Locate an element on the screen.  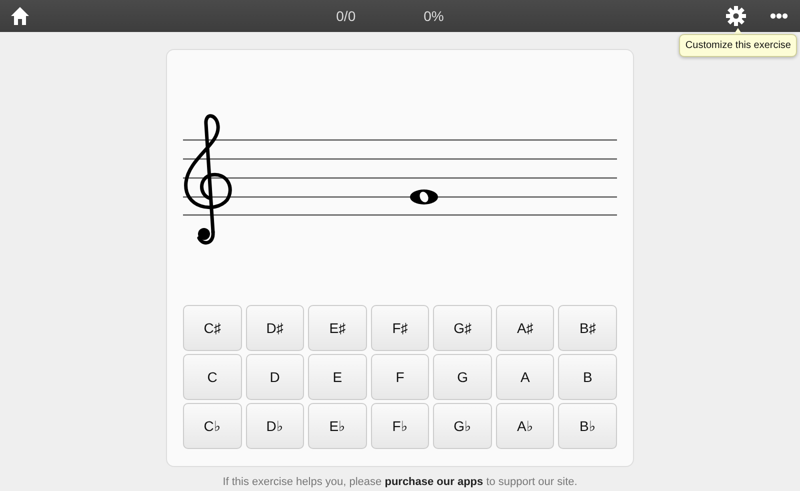
whole-note-icon is located at coordinates (424, 197).